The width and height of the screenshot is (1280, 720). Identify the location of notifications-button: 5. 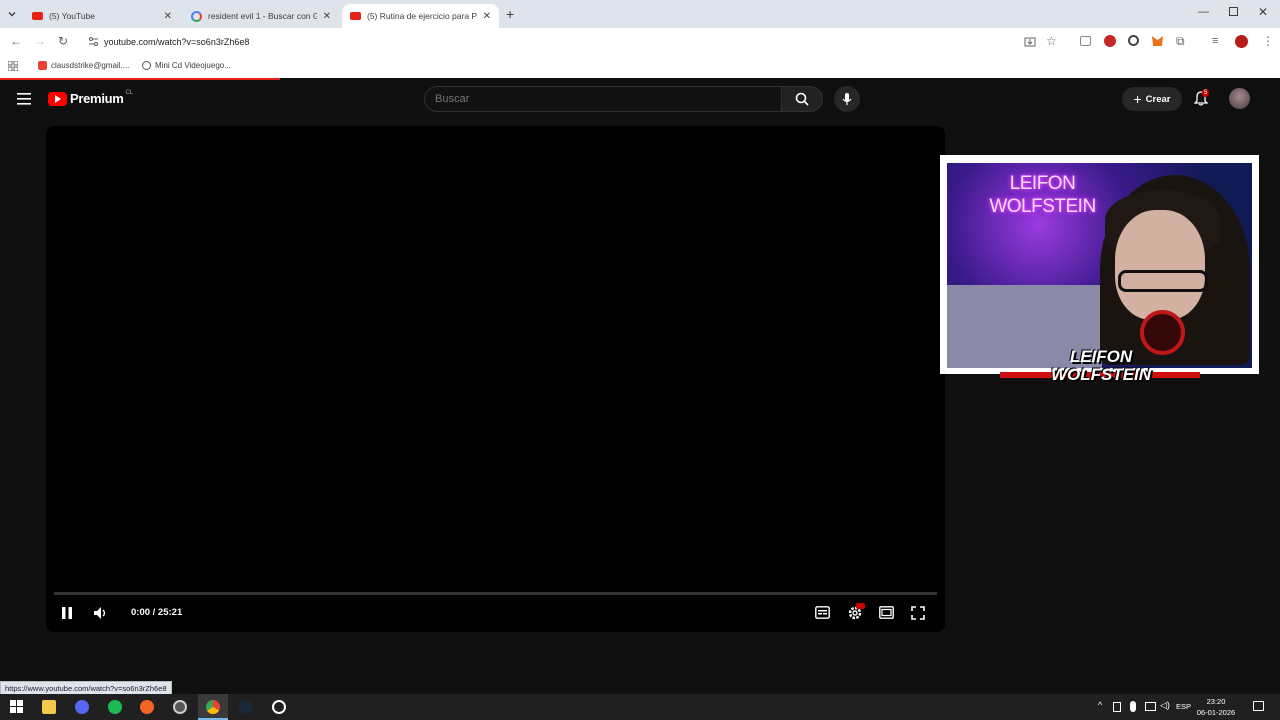
(1202, 97).